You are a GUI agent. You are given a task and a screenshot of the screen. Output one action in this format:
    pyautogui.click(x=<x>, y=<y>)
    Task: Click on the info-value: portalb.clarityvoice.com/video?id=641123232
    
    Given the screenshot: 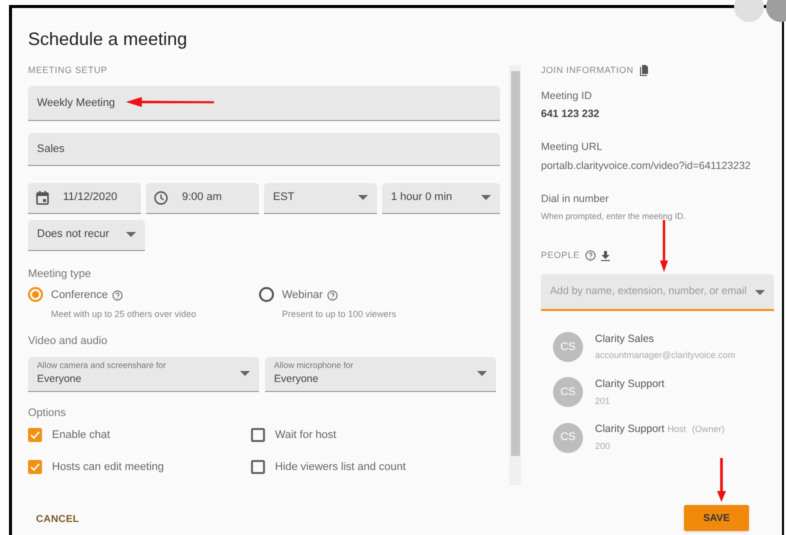 What is the action you would take?
    pyautogui.click(x=646, y=166)
    